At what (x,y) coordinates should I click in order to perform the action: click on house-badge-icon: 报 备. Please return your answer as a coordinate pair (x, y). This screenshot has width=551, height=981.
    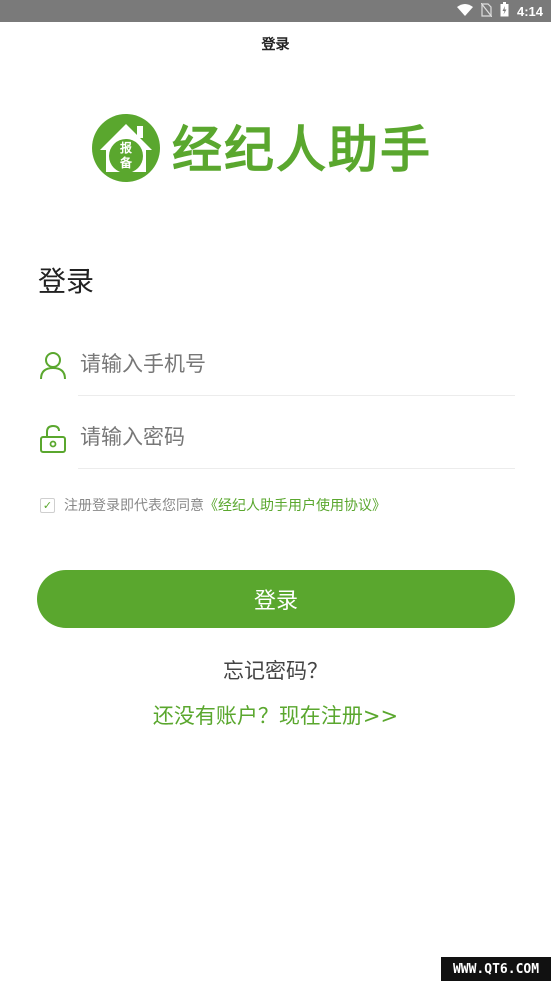
    Looking at the image, I should click on (126, 150).